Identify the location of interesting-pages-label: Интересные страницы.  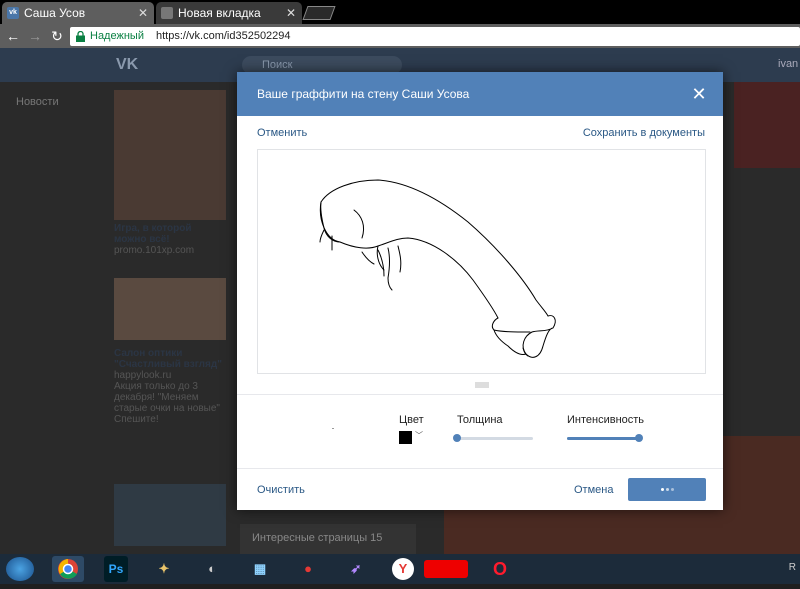
(310, 538).